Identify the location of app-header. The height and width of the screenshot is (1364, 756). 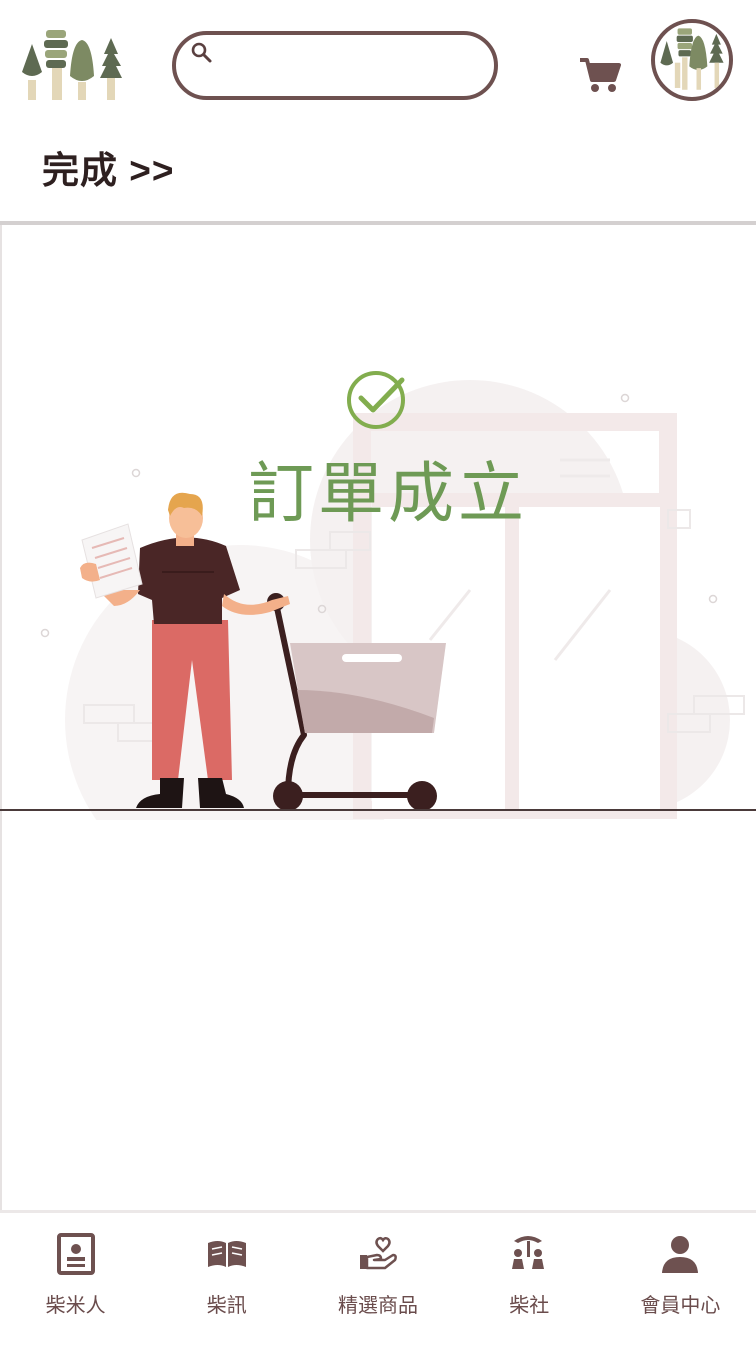
(378, 60).